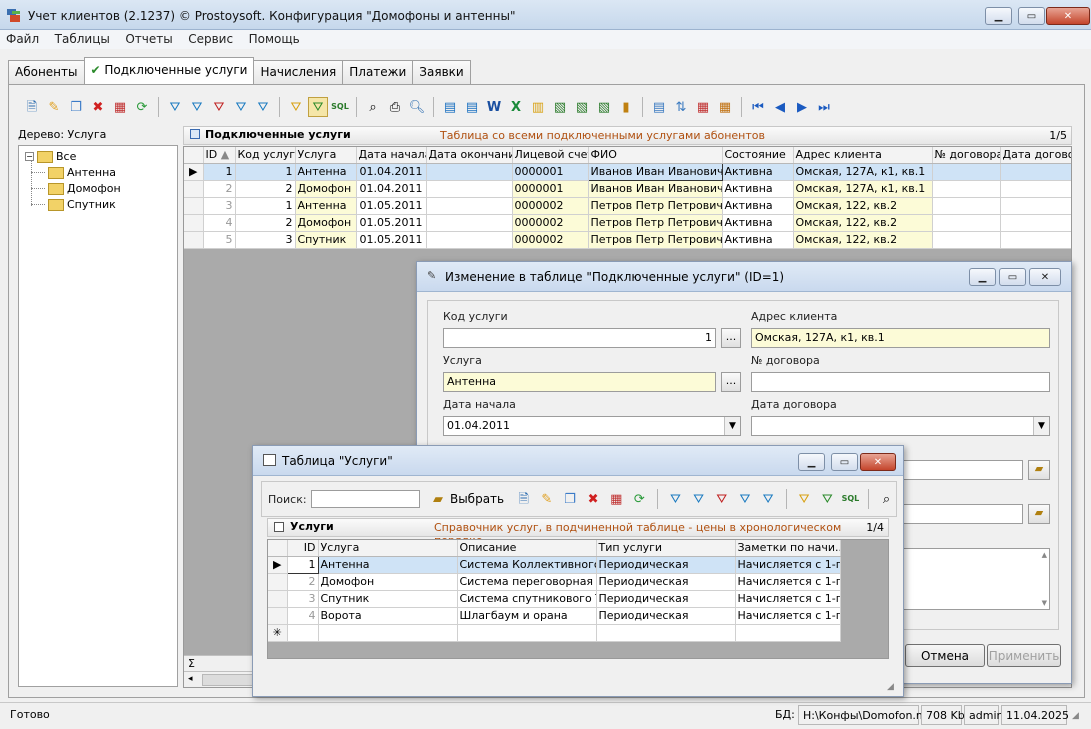  I want to click on chart-icon: ▮, so click(626, 107).